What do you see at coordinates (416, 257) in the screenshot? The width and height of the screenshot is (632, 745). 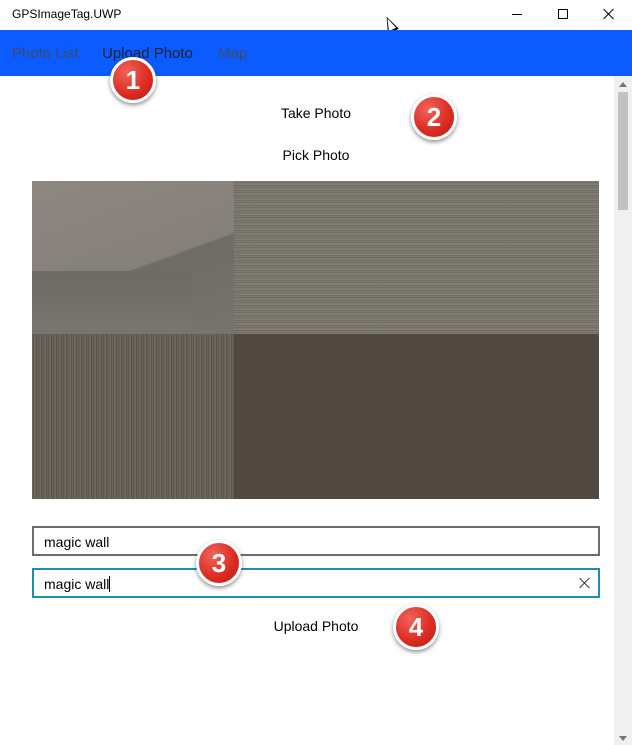 I see `photo-streak-region` at bounding box center [416, 257].